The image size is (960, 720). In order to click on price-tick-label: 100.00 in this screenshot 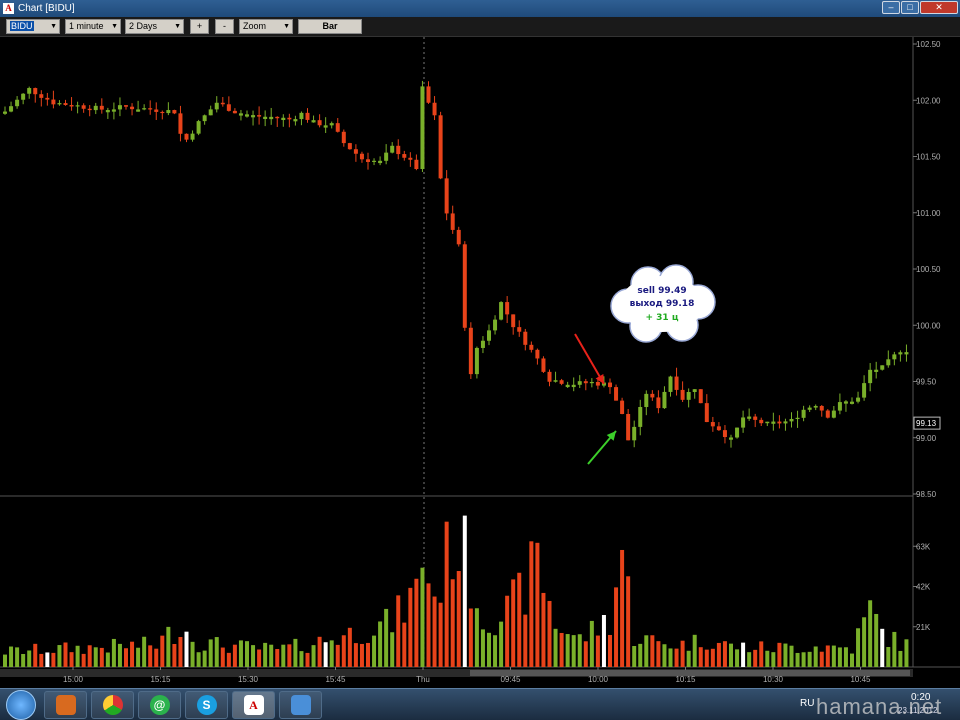, I will do `click(928, 325)`.